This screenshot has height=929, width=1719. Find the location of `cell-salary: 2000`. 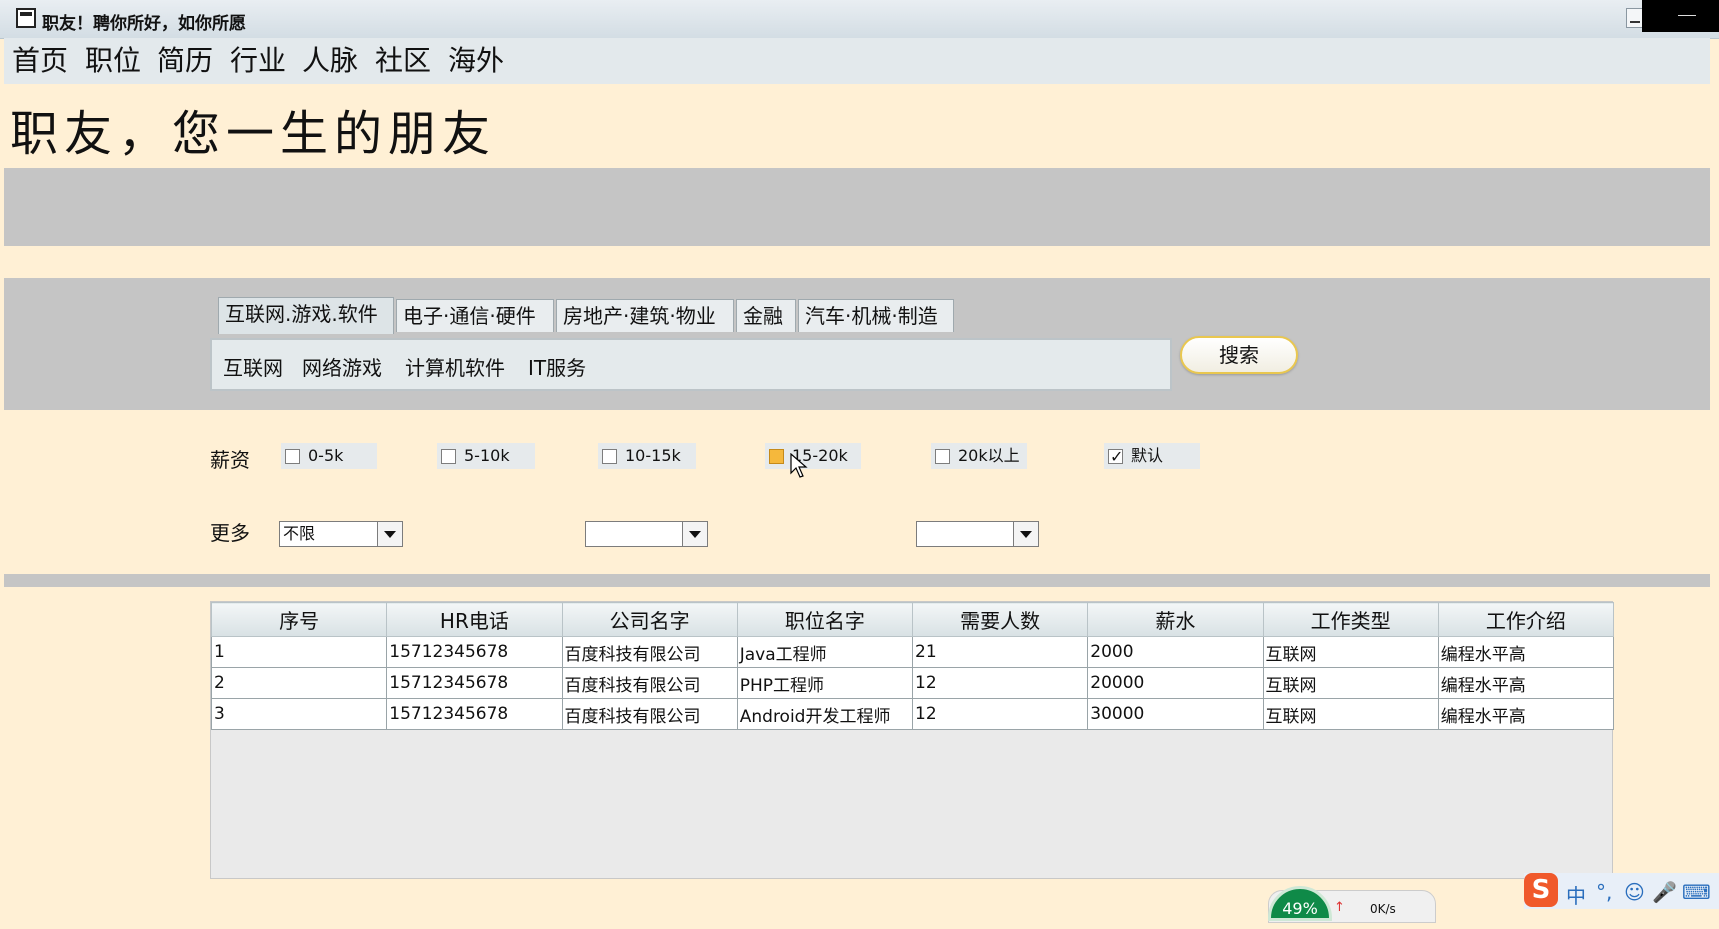

cell-salary: 2000 is located at coordinates (1175, 652).